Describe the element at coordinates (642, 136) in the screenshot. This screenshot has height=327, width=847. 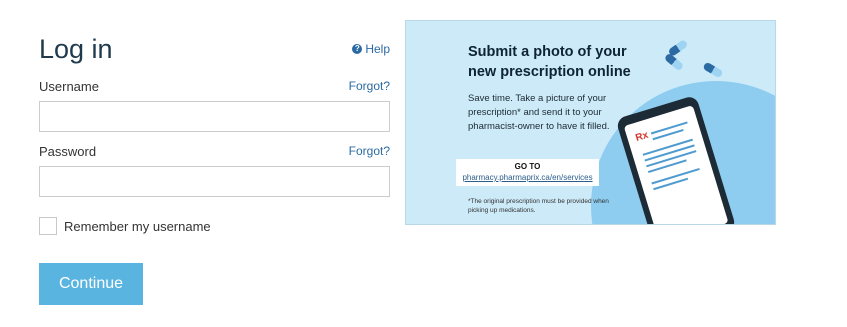
I see `rx-symbol: Rx` at that location.